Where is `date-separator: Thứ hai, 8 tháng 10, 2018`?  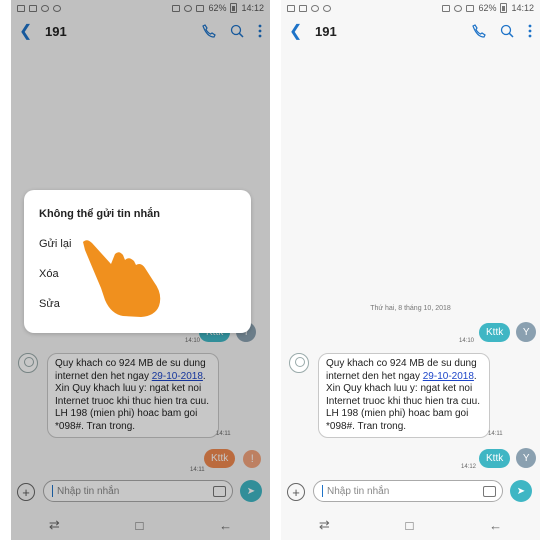 date-separator: Thứ hai, 8 tháng 10, 2018 is located at coordinates (410, 308).